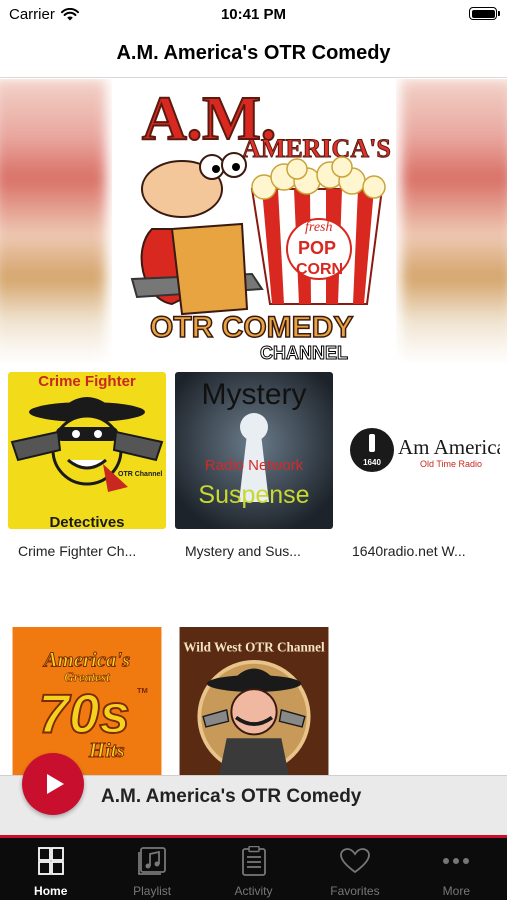 This screenshot has width=507, height=900. I want to click on station-card-wild-west: Wild West OTR Channel, so click(255, 708).